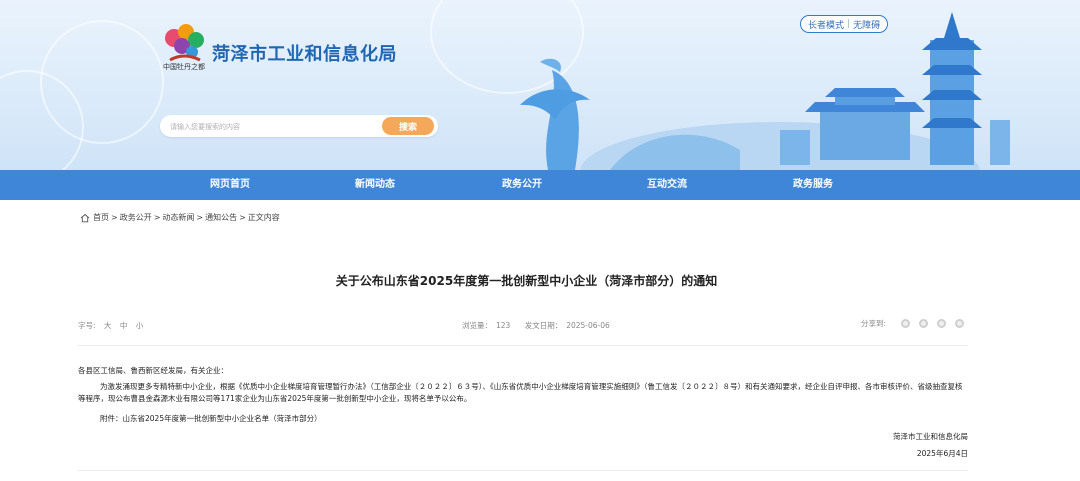  I want to click on barrier-free-link: 无障碍, so click(866, 24).